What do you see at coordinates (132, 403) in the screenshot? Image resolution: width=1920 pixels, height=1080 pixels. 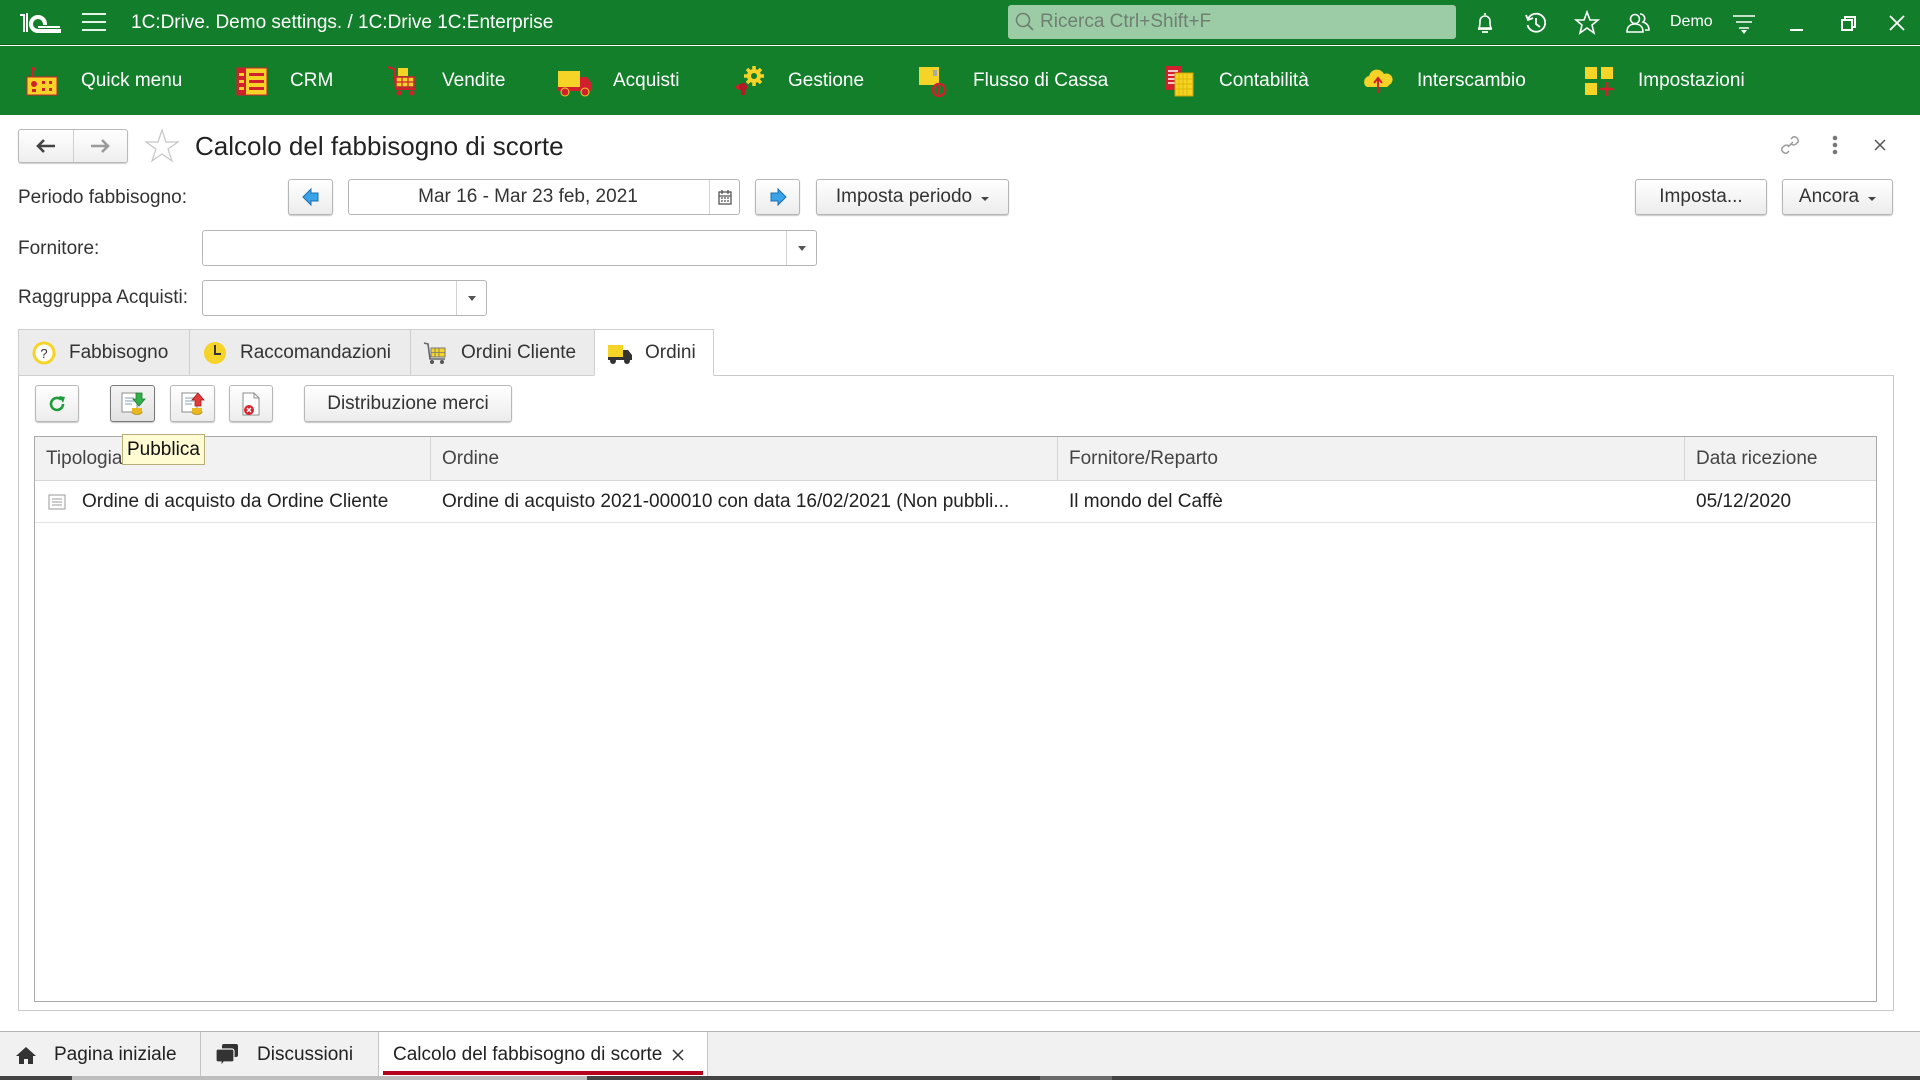 I see `post-button` at bounding box center [132, 403].